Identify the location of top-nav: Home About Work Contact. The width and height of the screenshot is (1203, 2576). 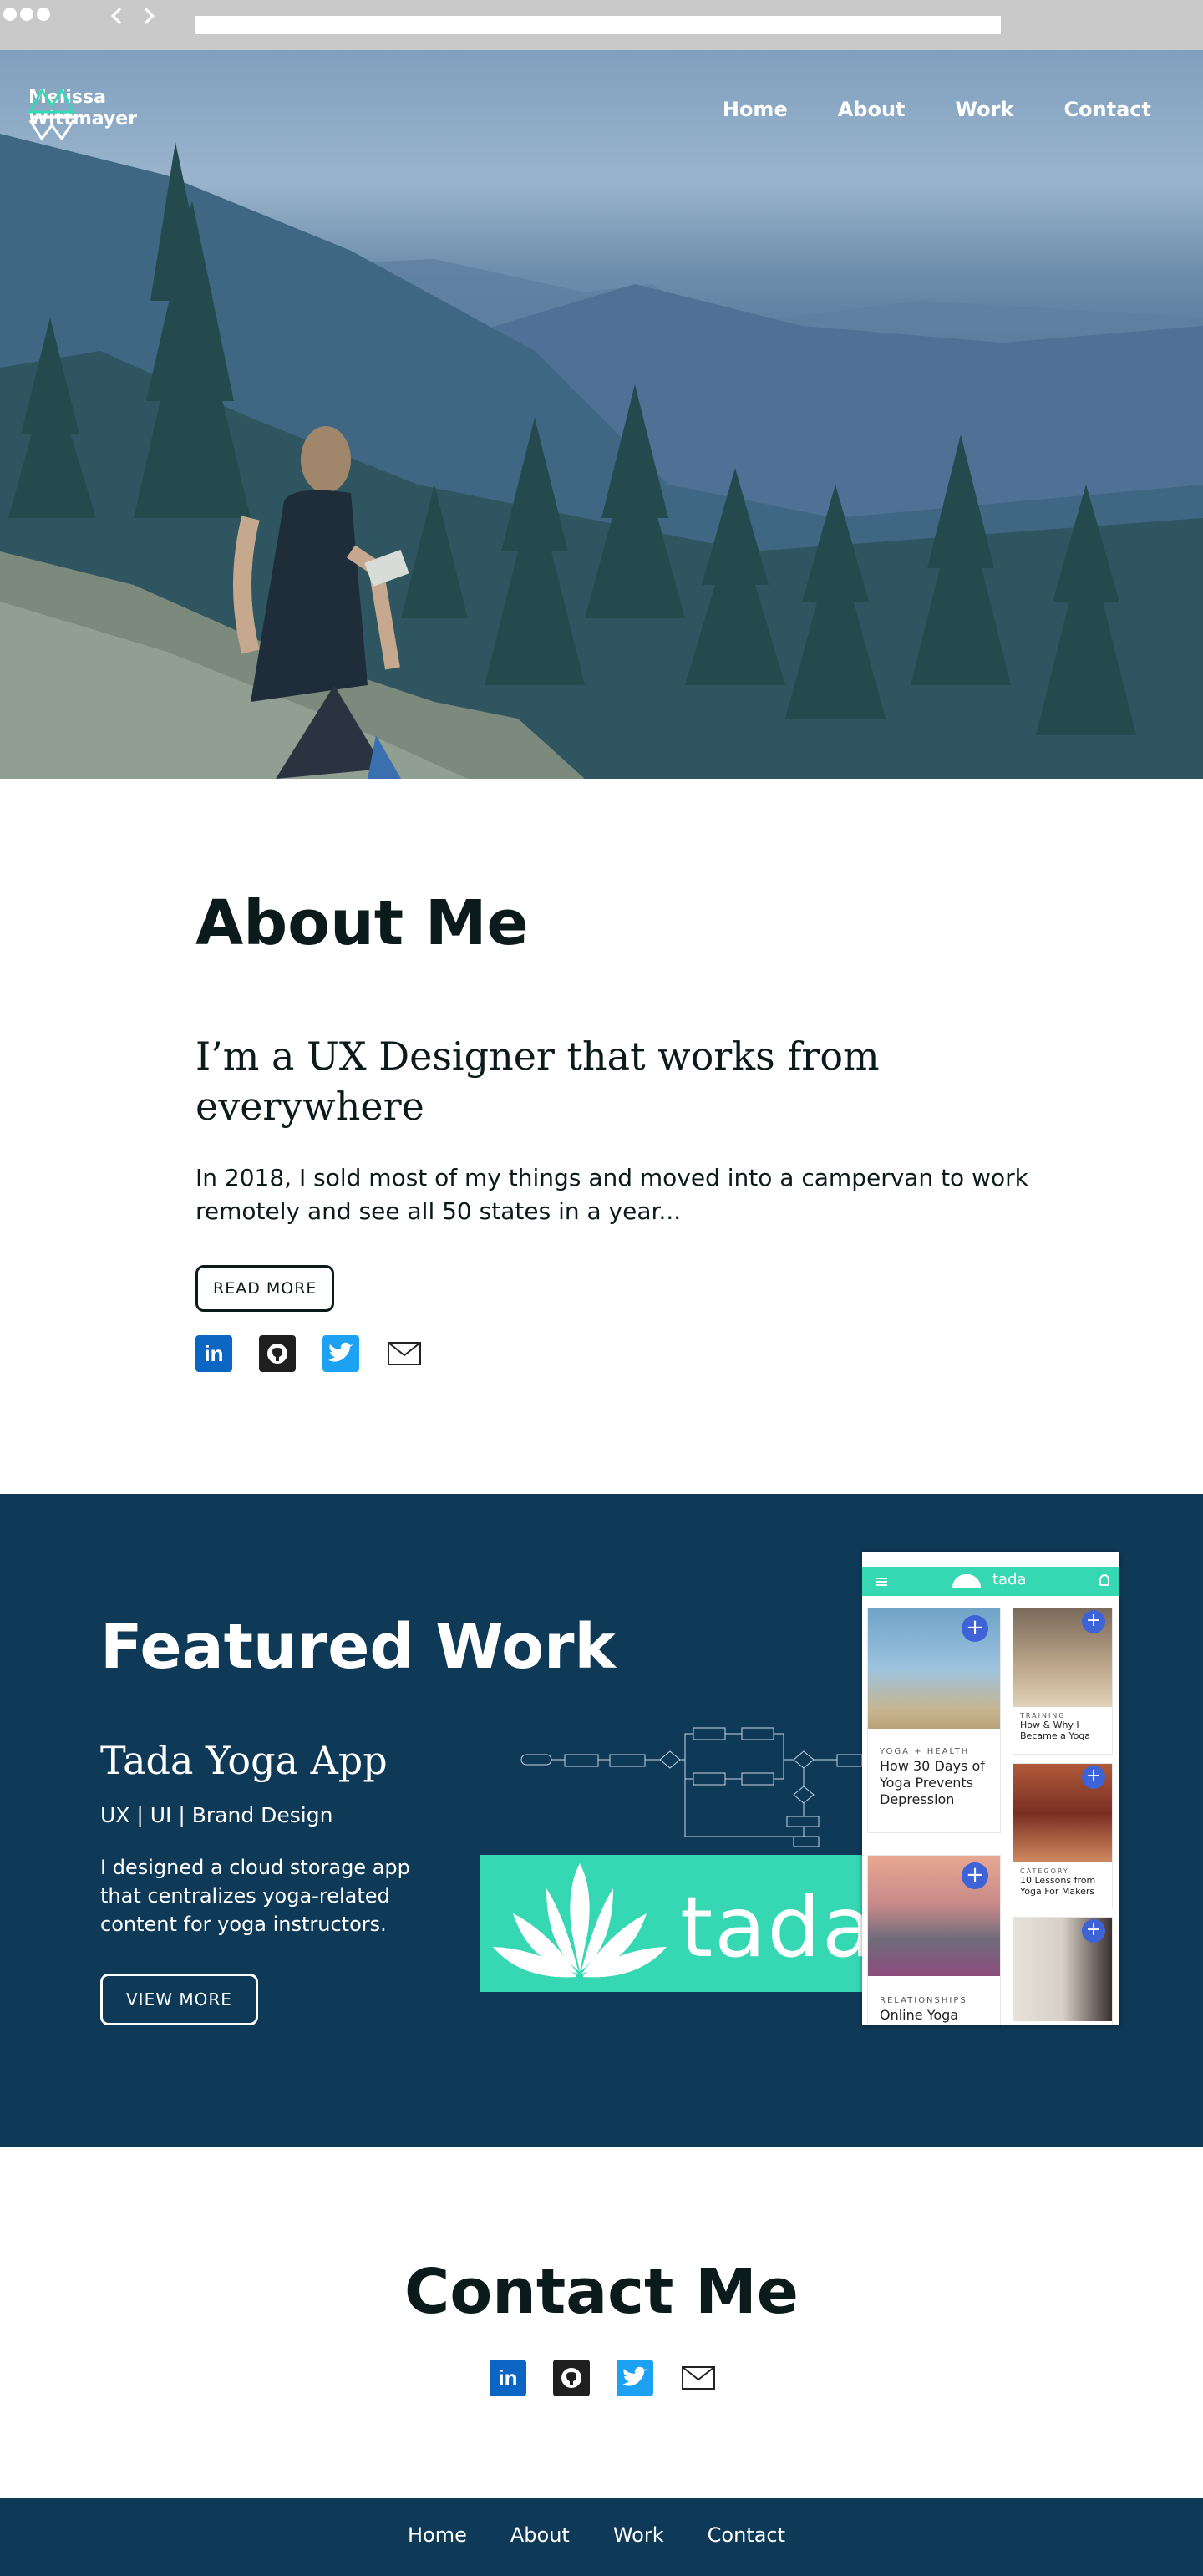
(912, 109).